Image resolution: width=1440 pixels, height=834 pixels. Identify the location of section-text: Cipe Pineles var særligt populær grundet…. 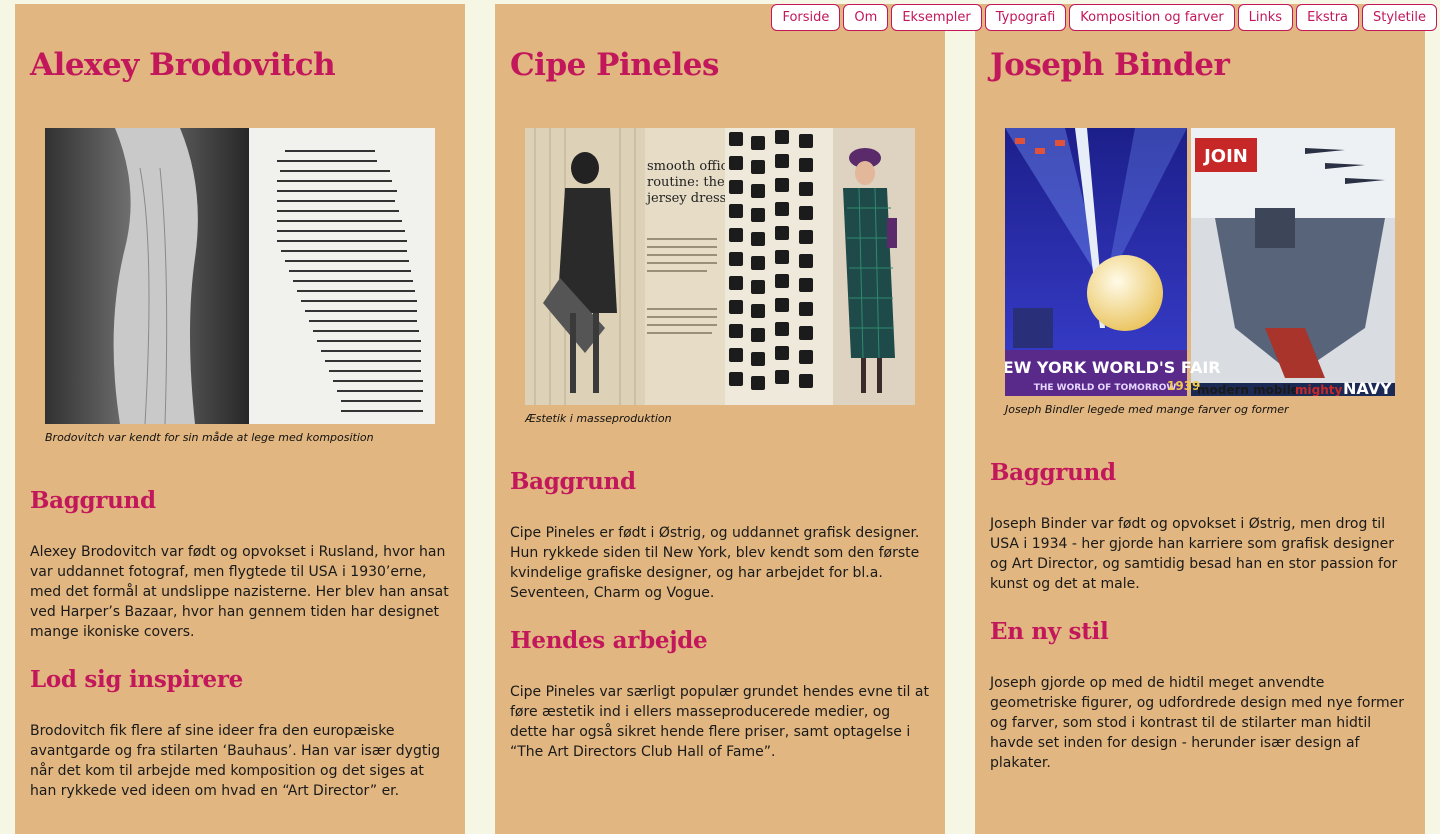
(719, 722).